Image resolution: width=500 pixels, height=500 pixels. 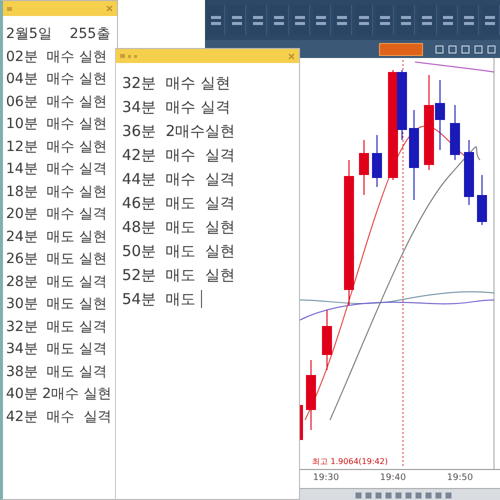 I want to click on text-line: 12분 매수 실현, so click(x=57, y=147).